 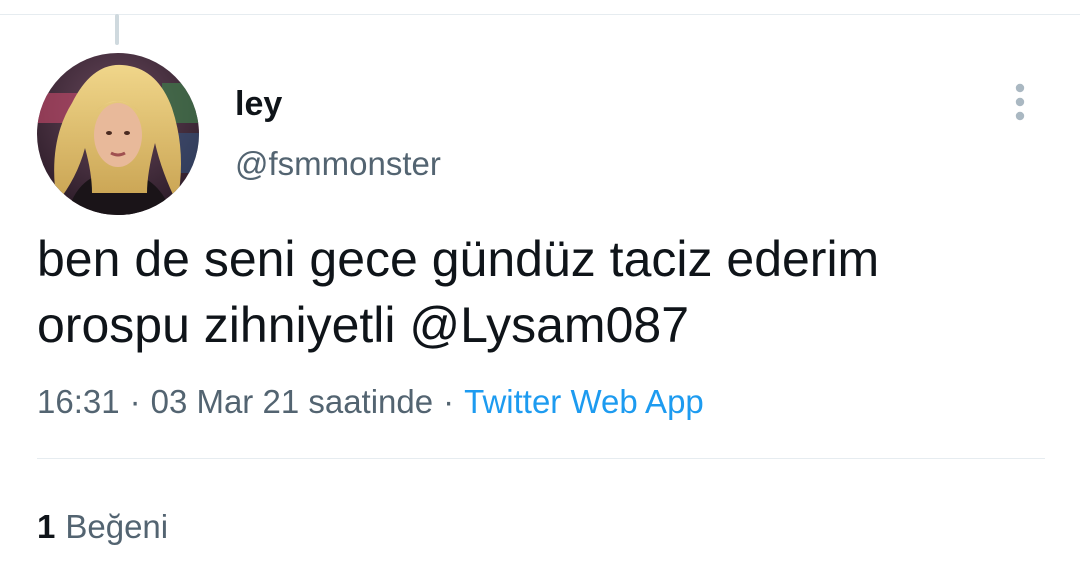 I want to click on author-display-name: ley, so click(x=258, y=104).